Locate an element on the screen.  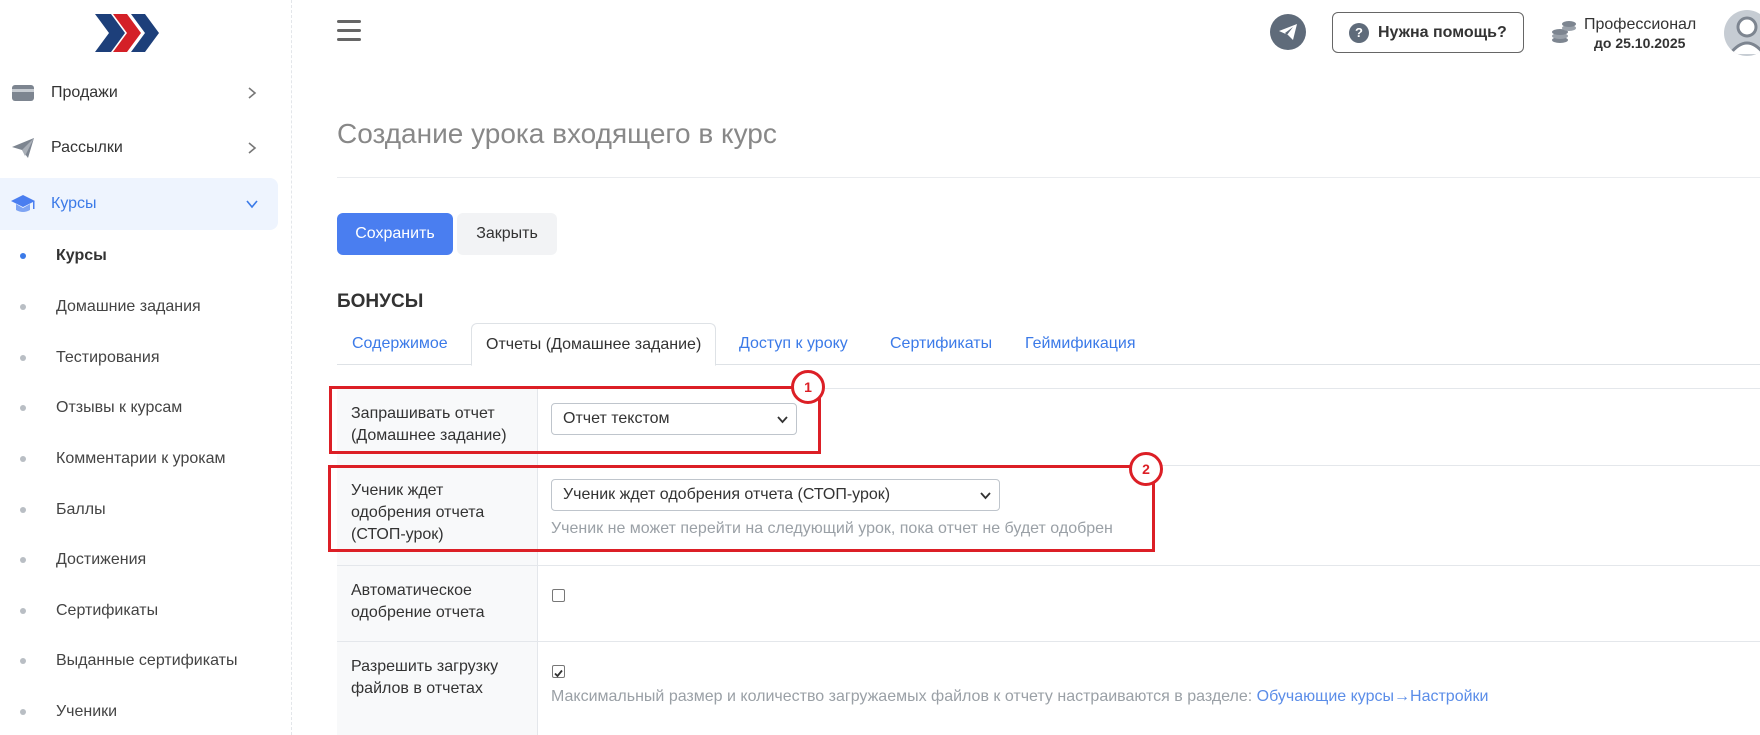
sidebar-item-label: Продажи is located at coordinates (84, 92).